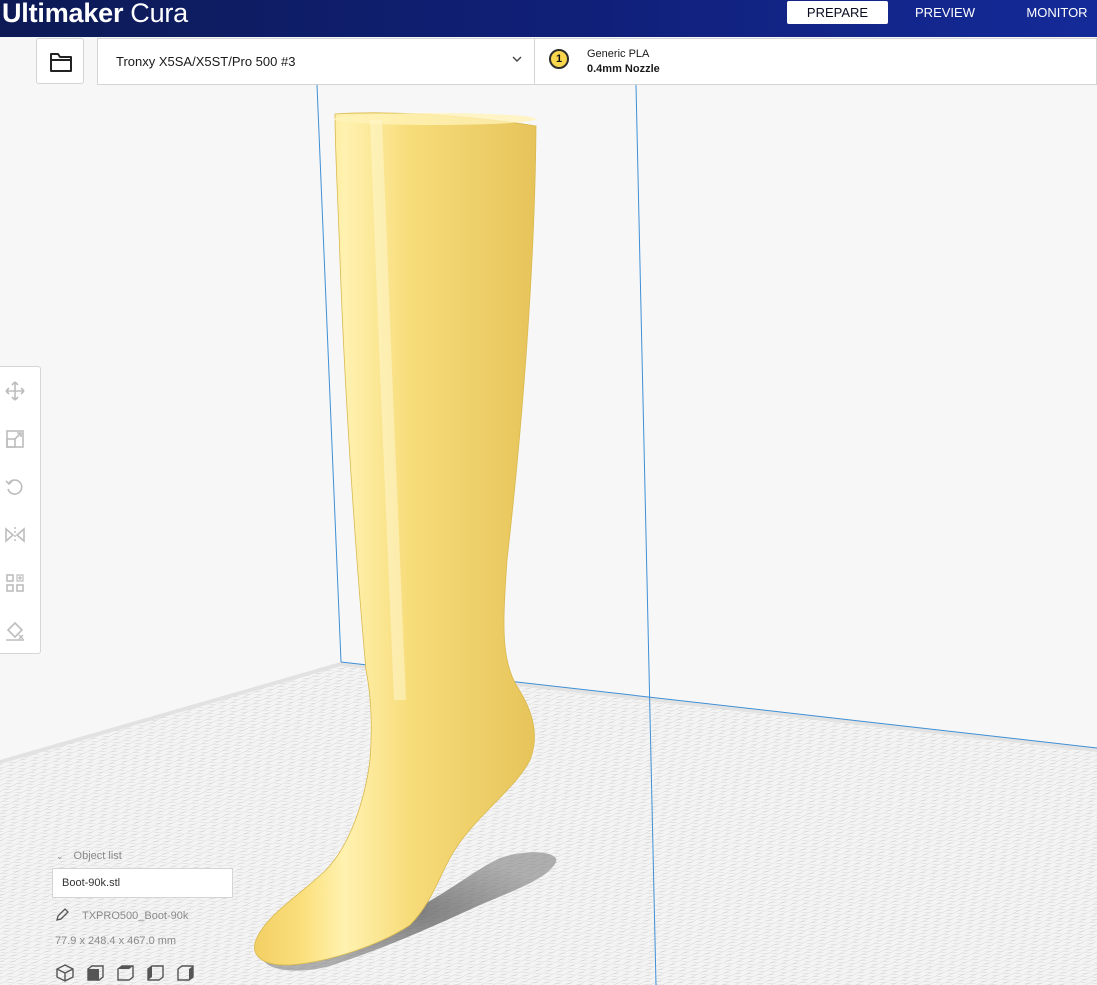  I want to click on per-model-settings-icon, so click(15, 583).